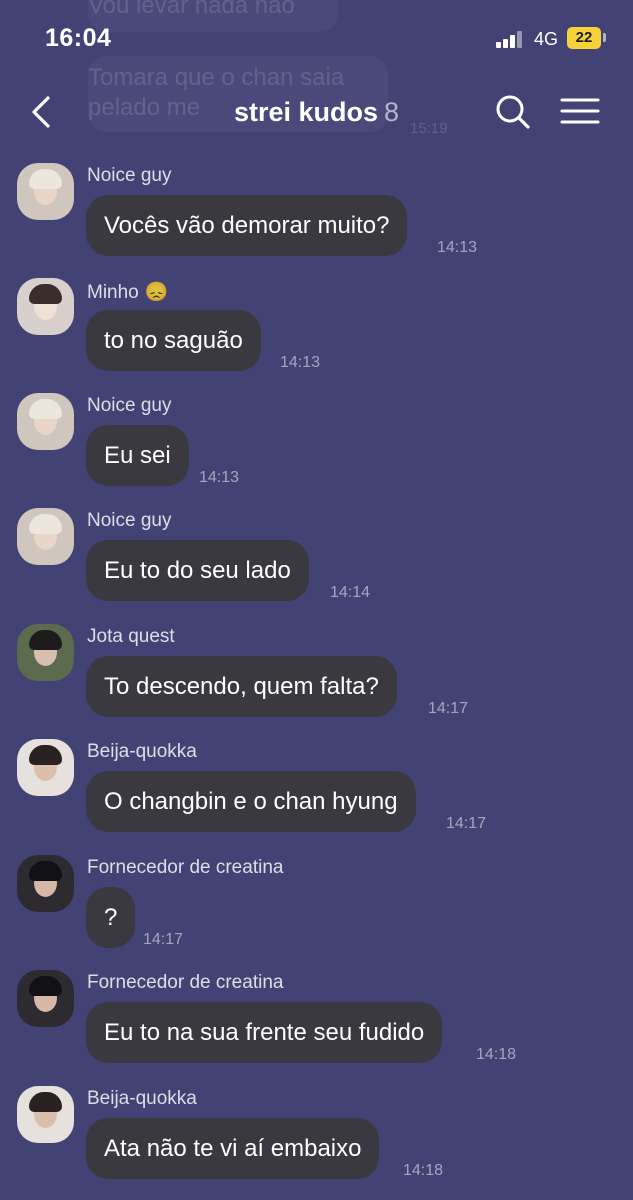 This screenshot has height=1200, width=633. What do you see at coordinates (251, 801) in the screenshot?
I see `message-bubble: O changbin e o chan hyung` at bounding box center [251, 801].